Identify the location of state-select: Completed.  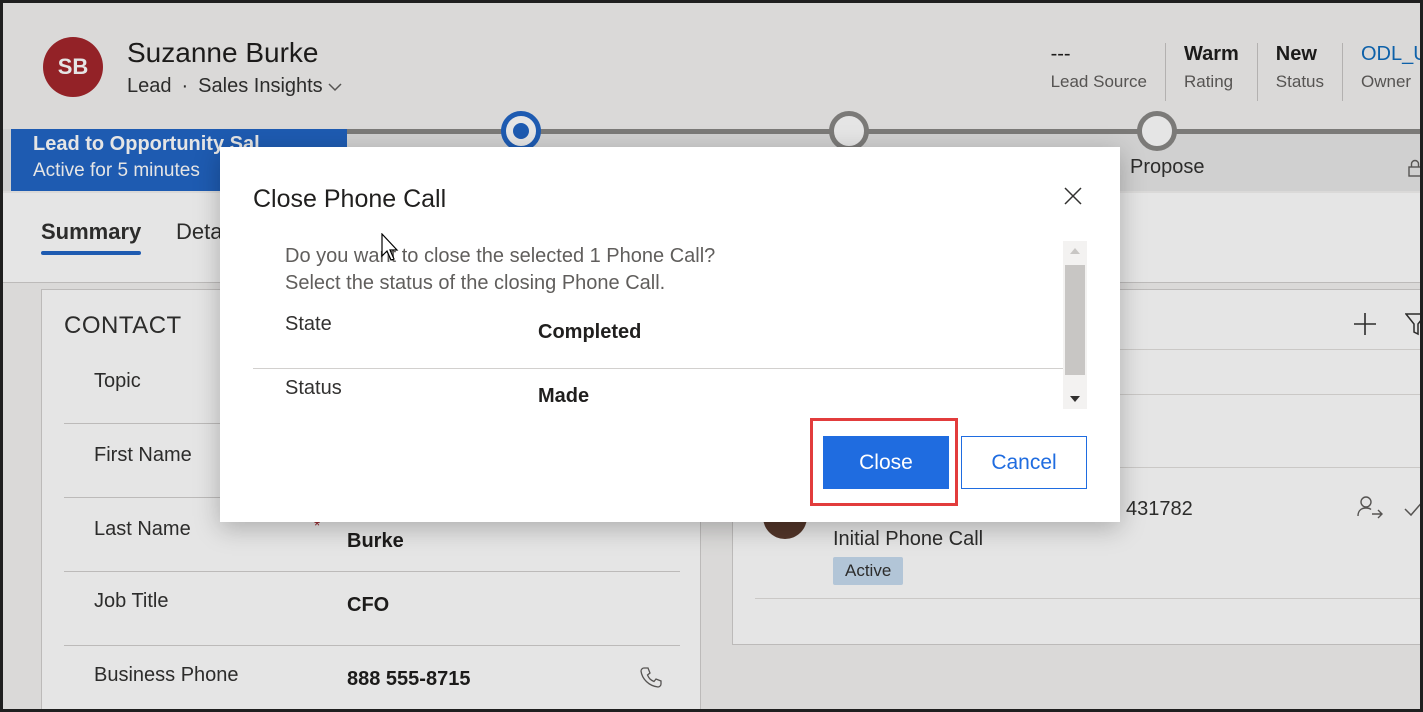
(589, 332).